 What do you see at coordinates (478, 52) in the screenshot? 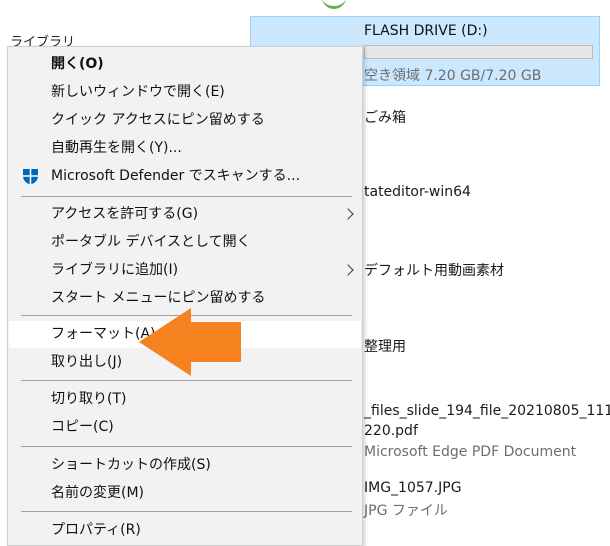
I see `drive-usage-bar` at bounding box center [478, 52].